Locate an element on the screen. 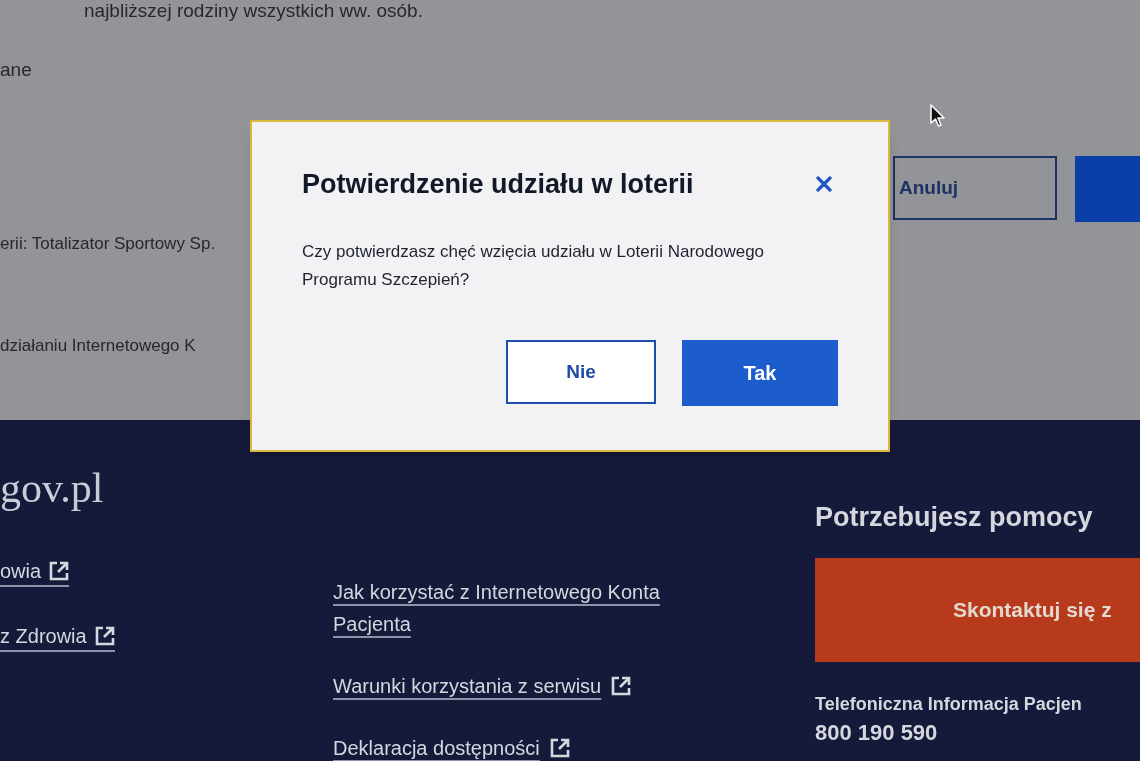  confirm-button: Tak is located at coordinates (760, 373).